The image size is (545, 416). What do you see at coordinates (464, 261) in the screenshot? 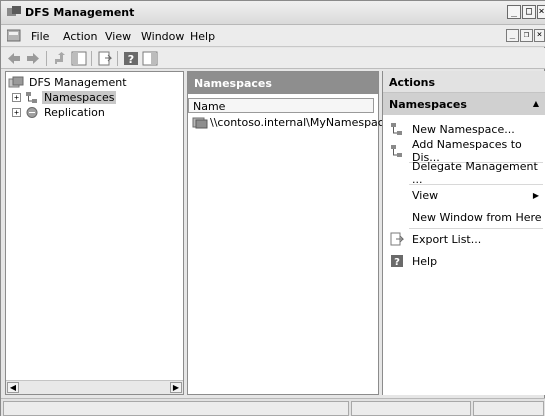
I see `action-help: ? Help` at bounding box center [464, 261].